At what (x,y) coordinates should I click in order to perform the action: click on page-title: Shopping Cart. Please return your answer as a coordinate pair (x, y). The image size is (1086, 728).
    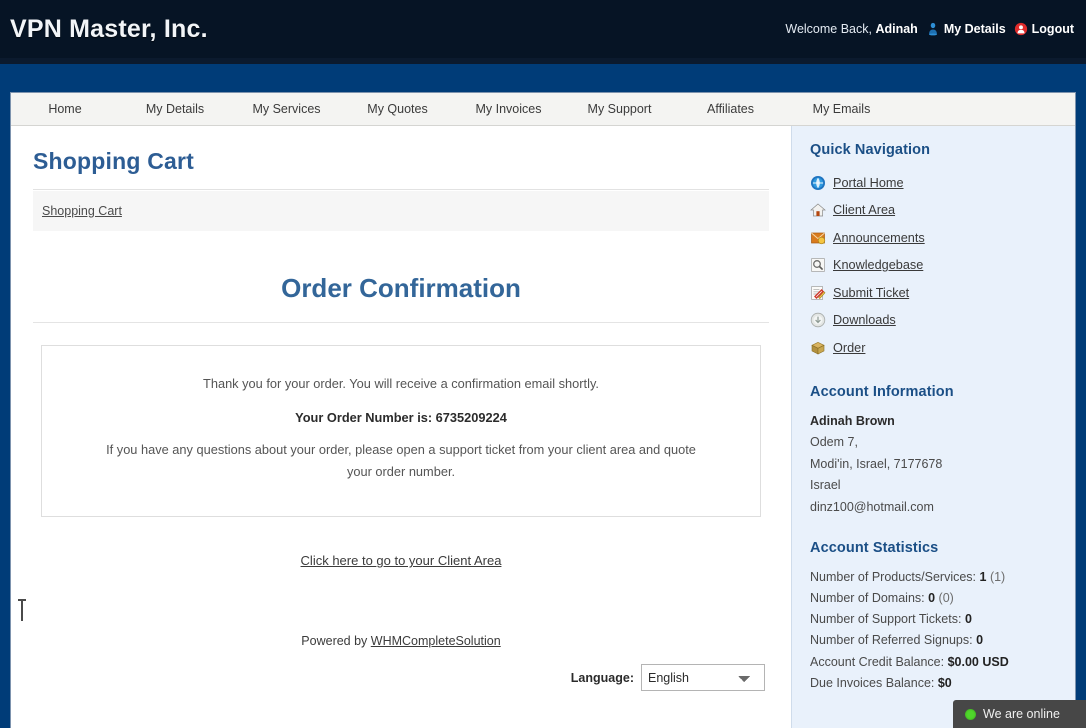
    Looking at the image, I should click on (114, 161).